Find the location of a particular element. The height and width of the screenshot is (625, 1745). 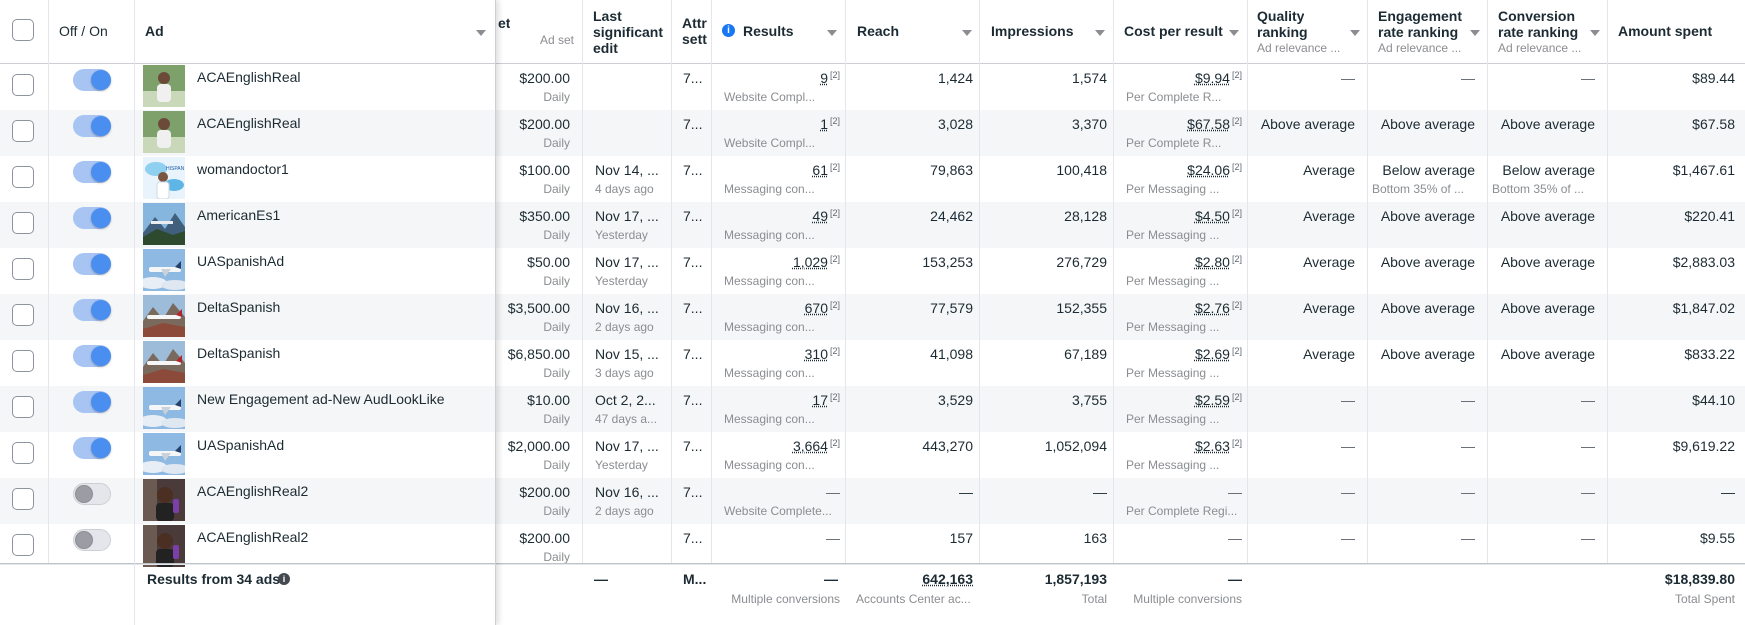

col-last-edit-1: Last is located at coordinates (607, 16).